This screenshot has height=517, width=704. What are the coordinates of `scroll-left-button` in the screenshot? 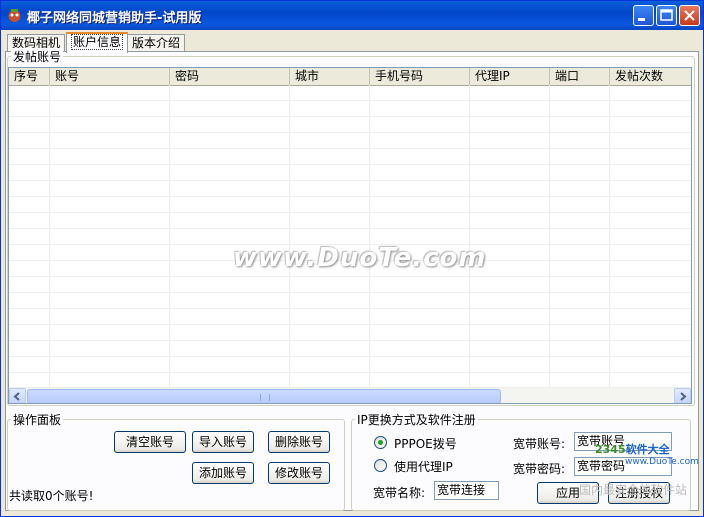 It's located at (17, 395).